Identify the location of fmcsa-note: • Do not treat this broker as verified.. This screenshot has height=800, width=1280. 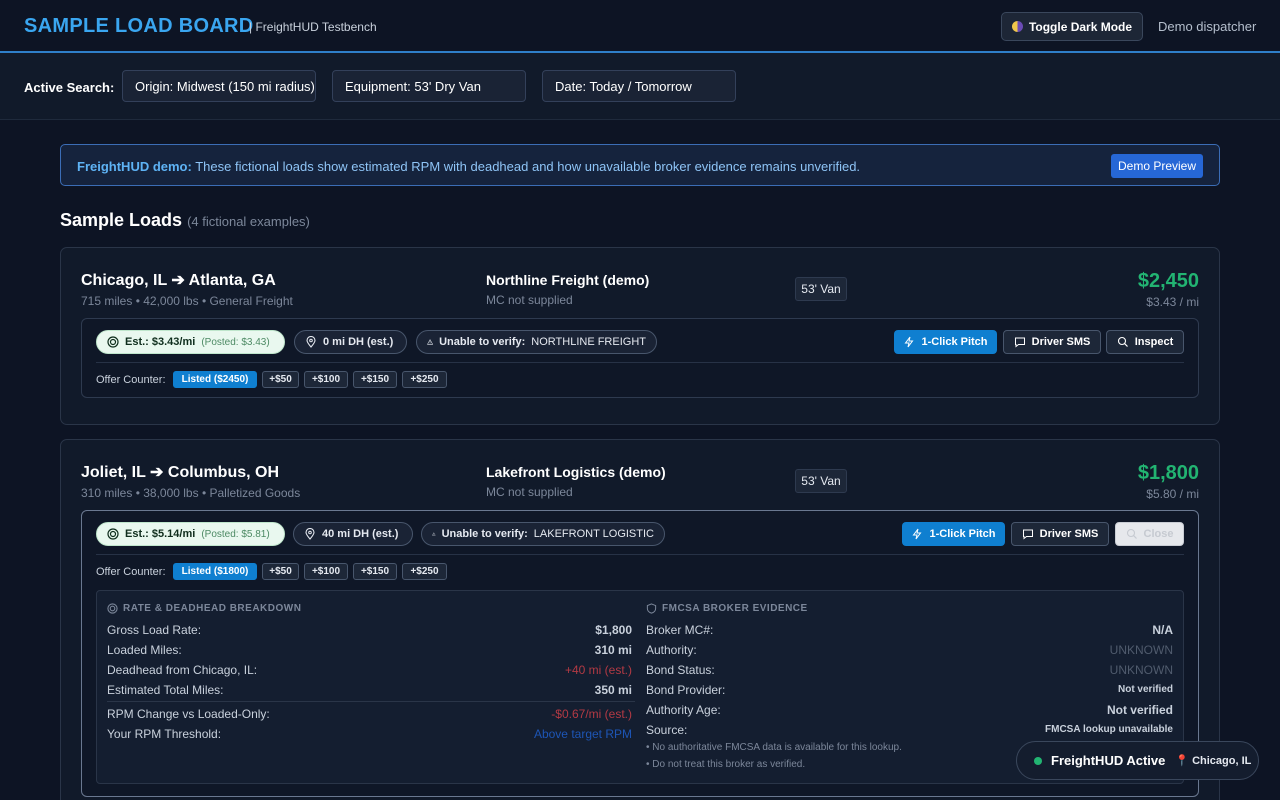
(726, 764).